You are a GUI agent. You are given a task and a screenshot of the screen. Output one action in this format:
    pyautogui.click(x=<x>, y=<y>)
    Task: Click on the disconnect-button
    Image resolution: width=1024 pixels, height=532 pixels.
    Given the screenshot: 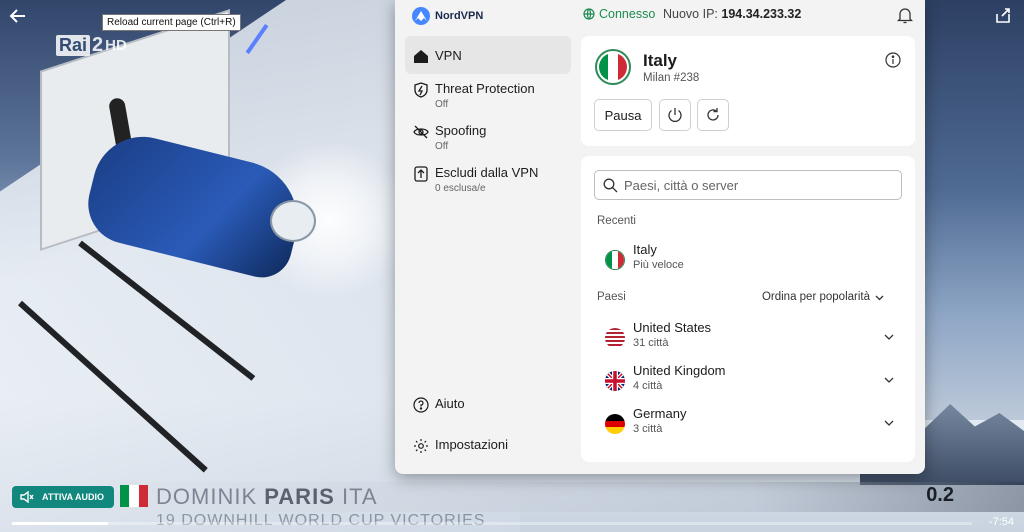 What is the action you would take?
    pyautogui.click(x=675, y=115)
    